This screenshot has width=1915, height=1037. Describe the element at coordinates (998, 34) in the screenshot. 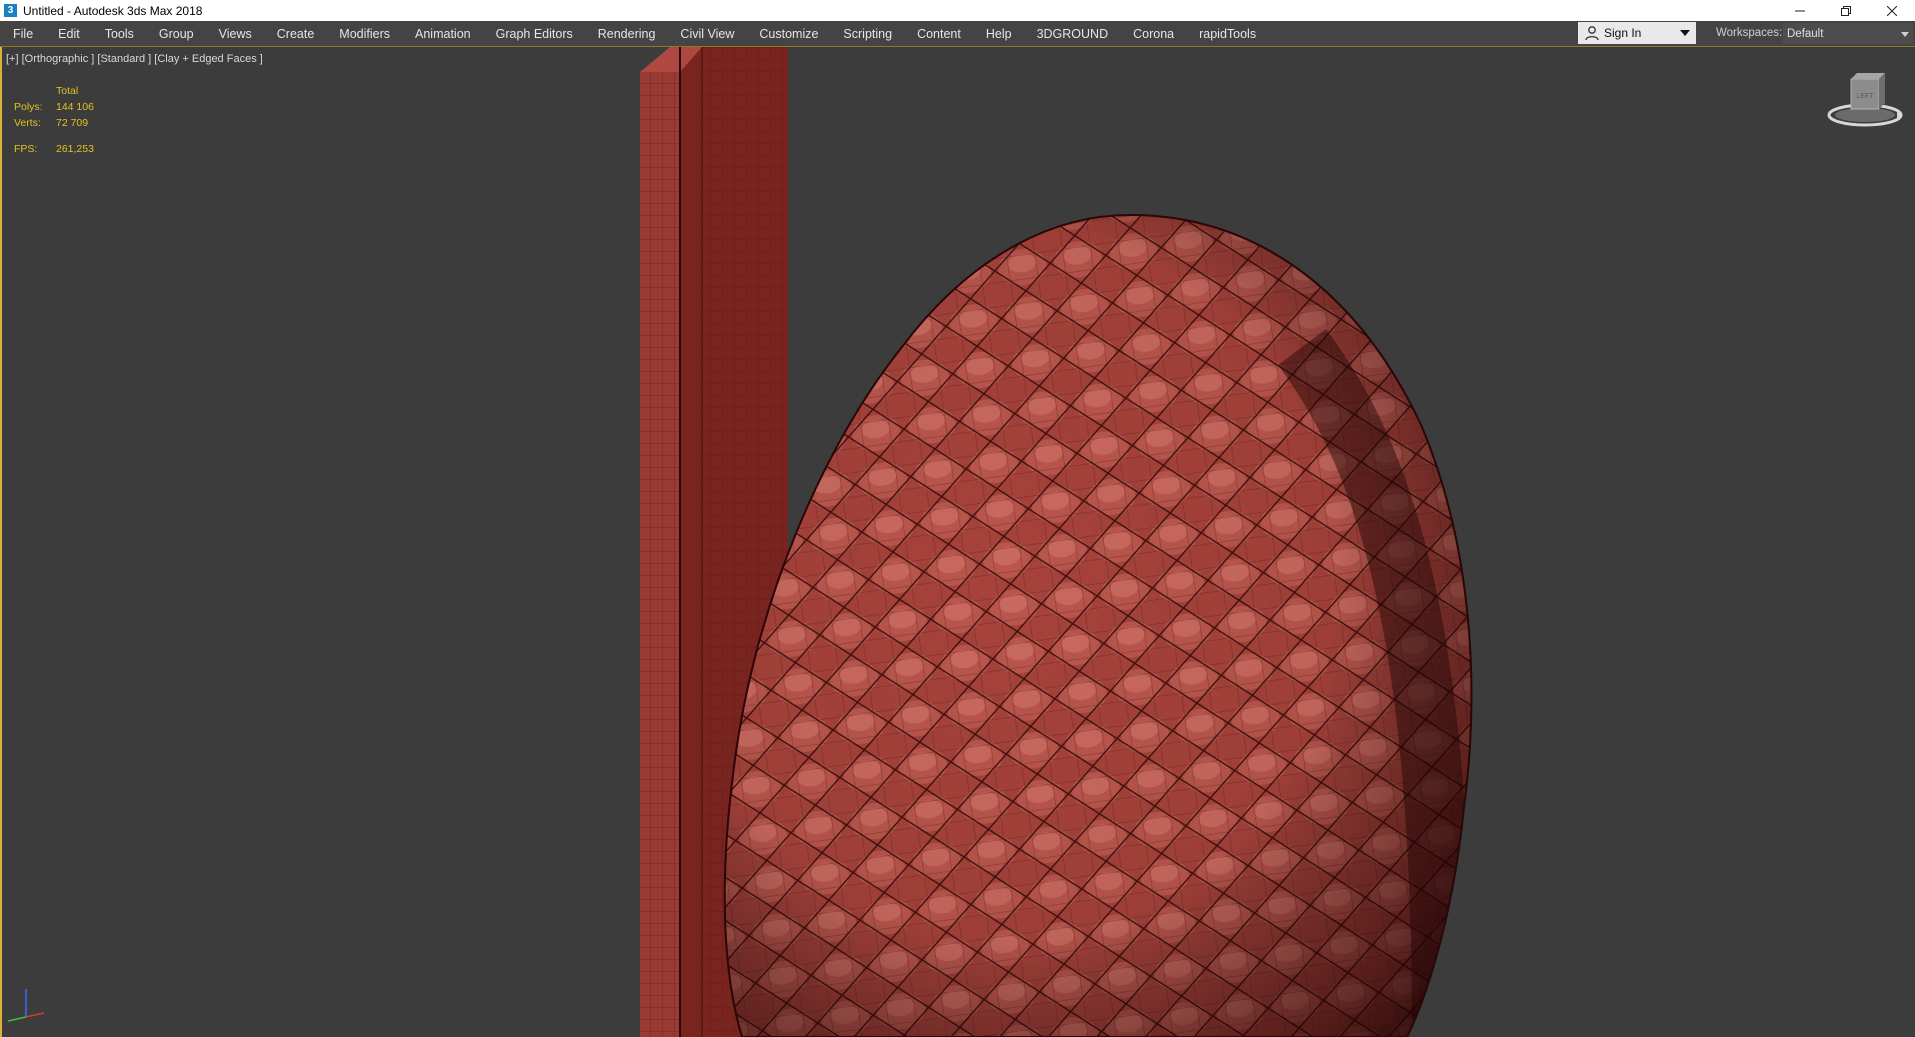

I see `menu-help: Help` at that location.